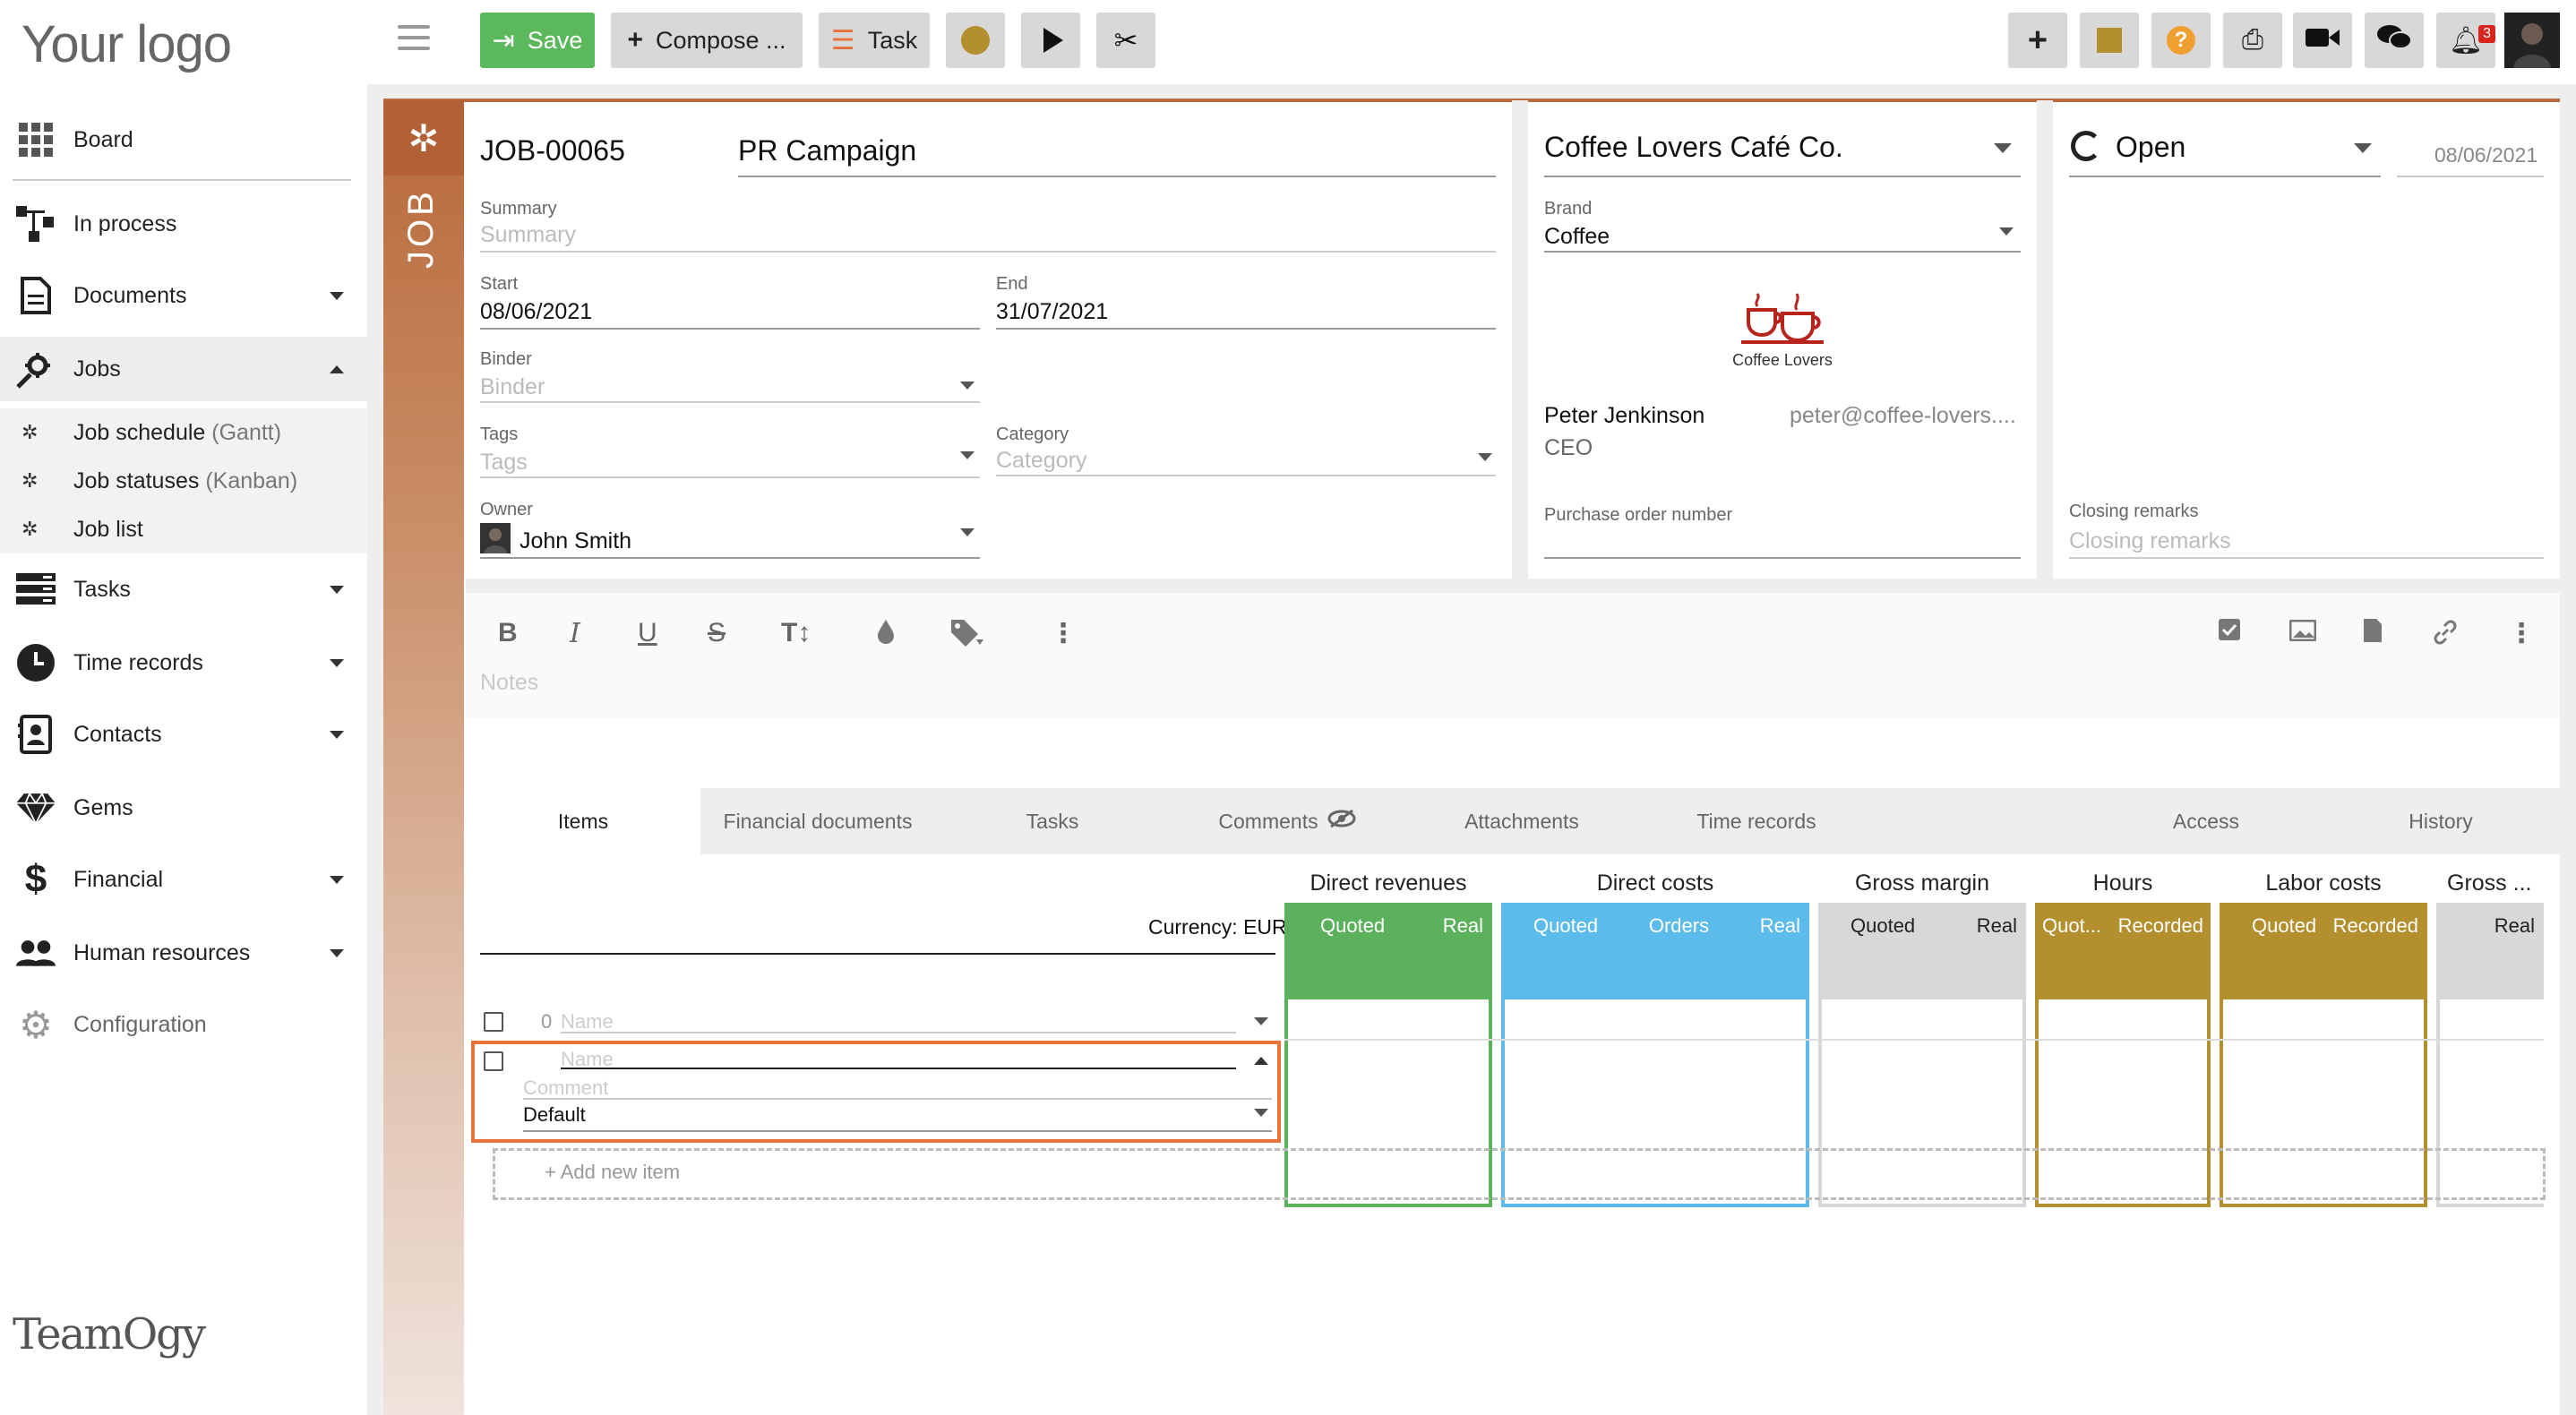 The image size is (2576, 1415). What do you see at coordinates (2485, 155) in the screenshot?
I see `status-date: 08/06/2021` at bounding box center [2485, 155].